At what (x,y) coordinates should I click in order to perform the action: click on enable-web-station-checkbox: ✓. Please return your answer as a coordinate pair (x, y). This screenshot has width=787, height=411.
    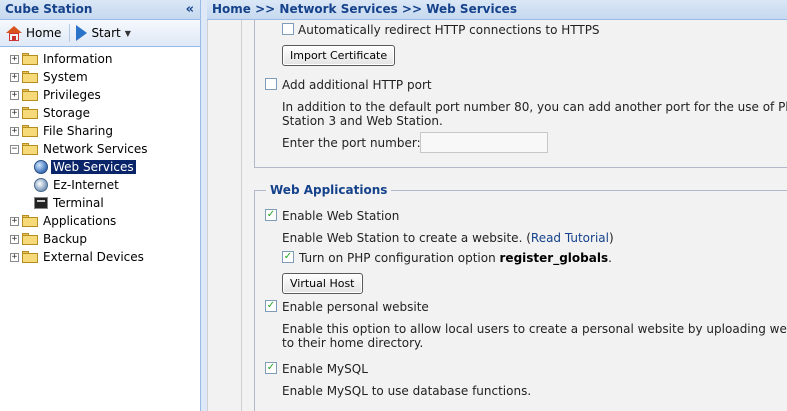
    Looking at the image, I should click on (271, 215).